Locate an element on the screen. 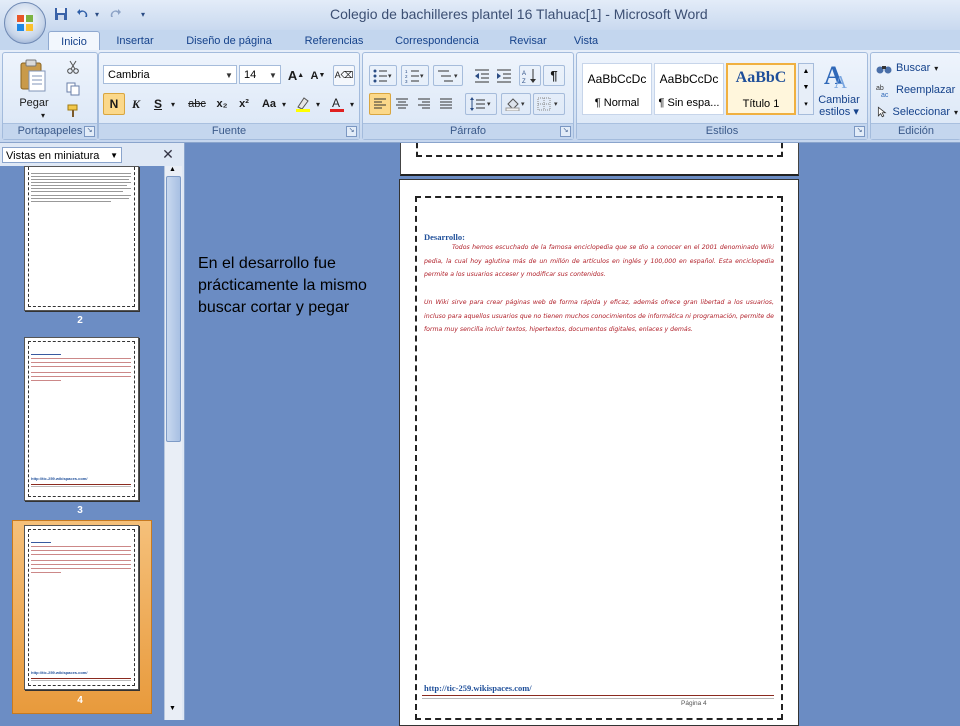  thumbnail-link: http://tic-259.wikispaces.com/ is located at coordinates (59, 672).